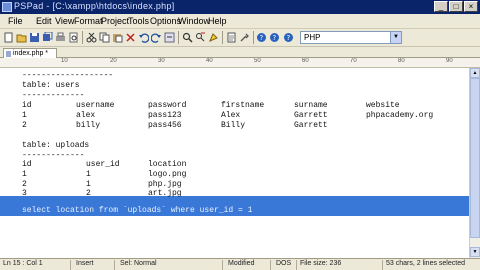 Image resolution: width=480 pixels, height=270 pixels. I want to click on menu-file: File, so click(15, 21).